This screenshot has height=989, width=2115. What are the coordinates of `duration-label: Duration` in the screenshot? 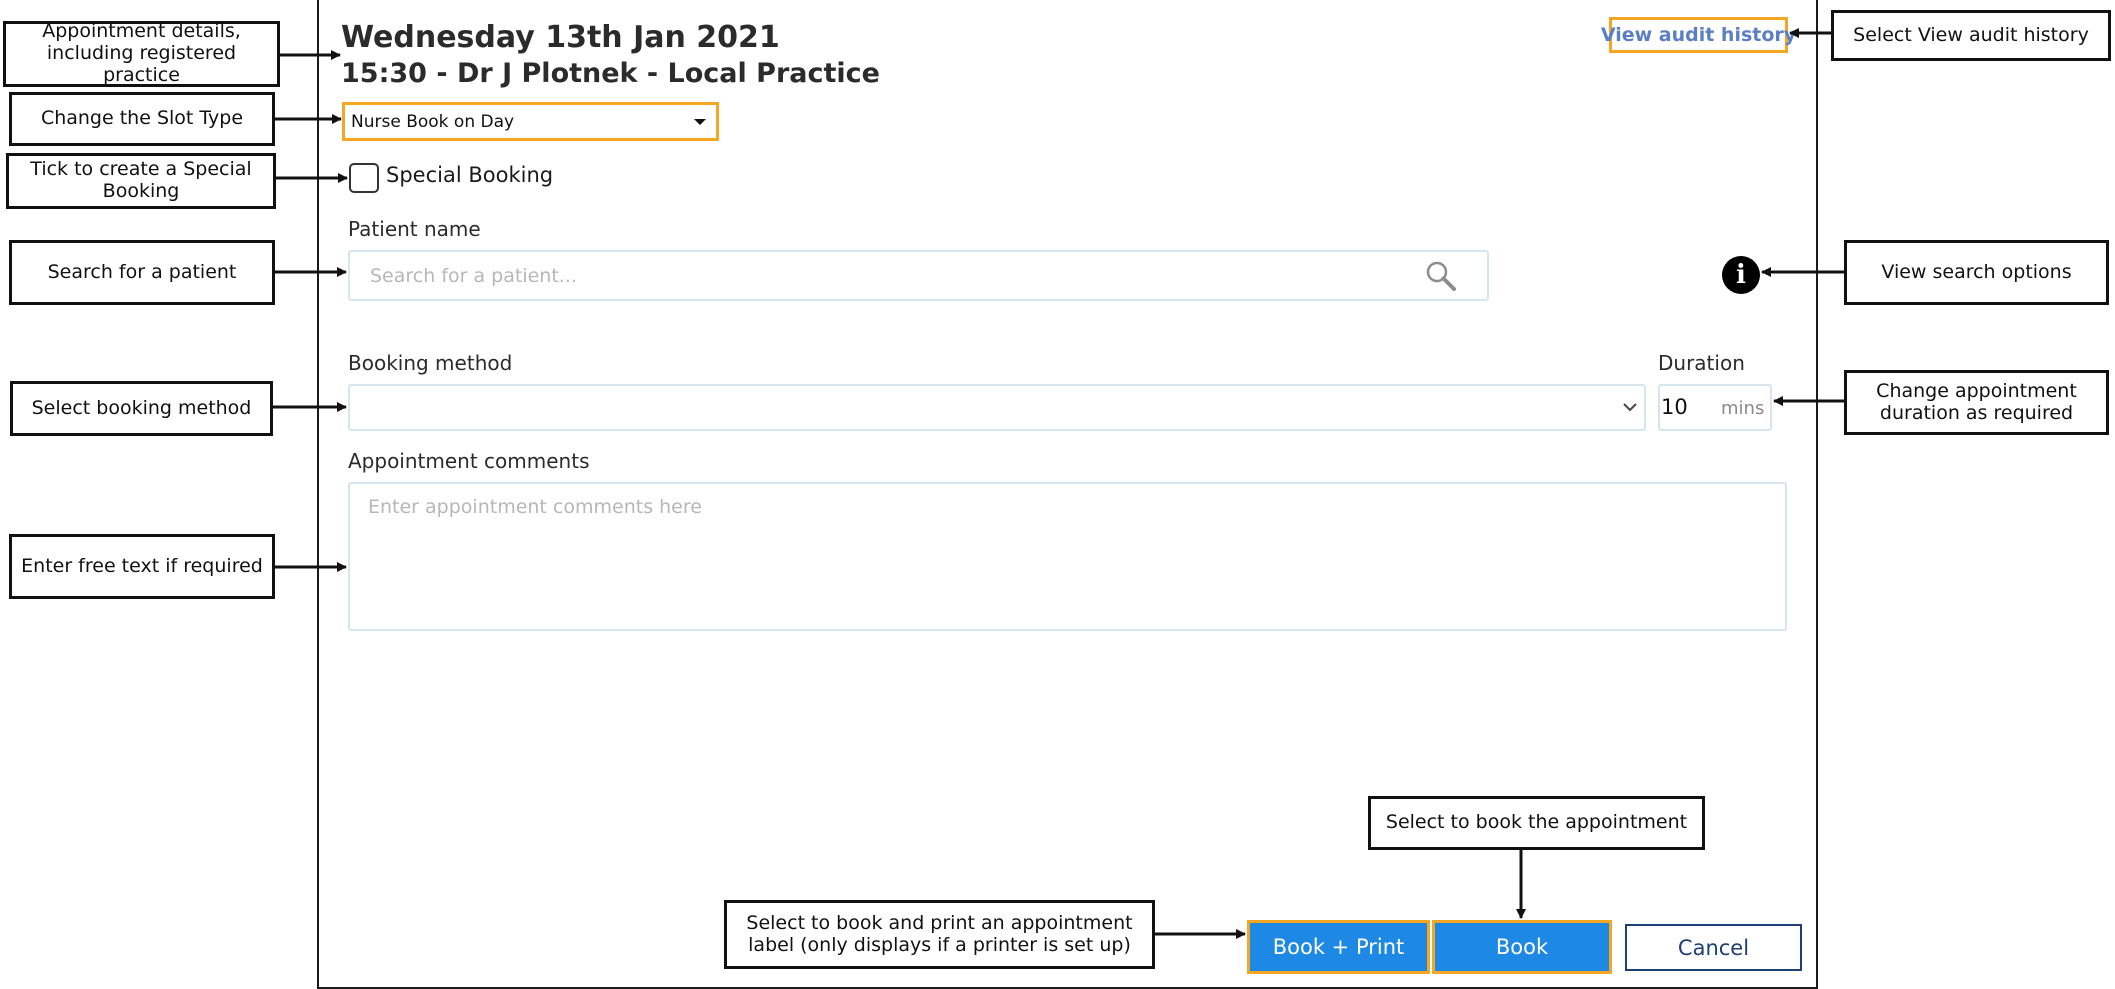 It's located at (1701, 363).